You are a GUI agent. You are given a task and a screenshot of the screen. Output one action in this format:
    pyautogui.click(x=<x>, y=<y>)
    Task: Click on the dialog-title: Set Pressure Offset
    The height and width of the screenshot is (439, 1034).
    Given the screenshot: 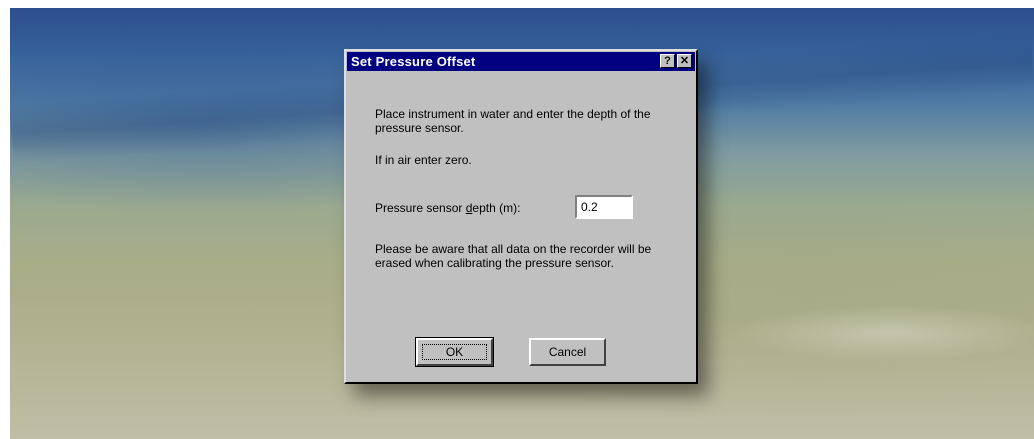 What is the action you would take?
    pyautogui.click(x=413, y=61)
    